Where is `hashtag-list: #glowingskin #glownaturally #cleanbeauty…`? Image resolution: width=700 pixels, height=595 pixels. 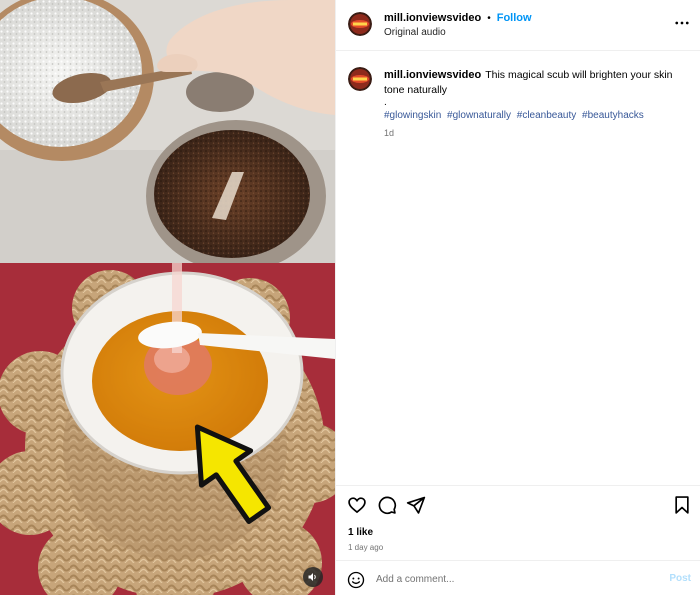 hashtag-list: #glowingskin #glownaturally #cleanbeauty… is located at coordinates (536, 115).